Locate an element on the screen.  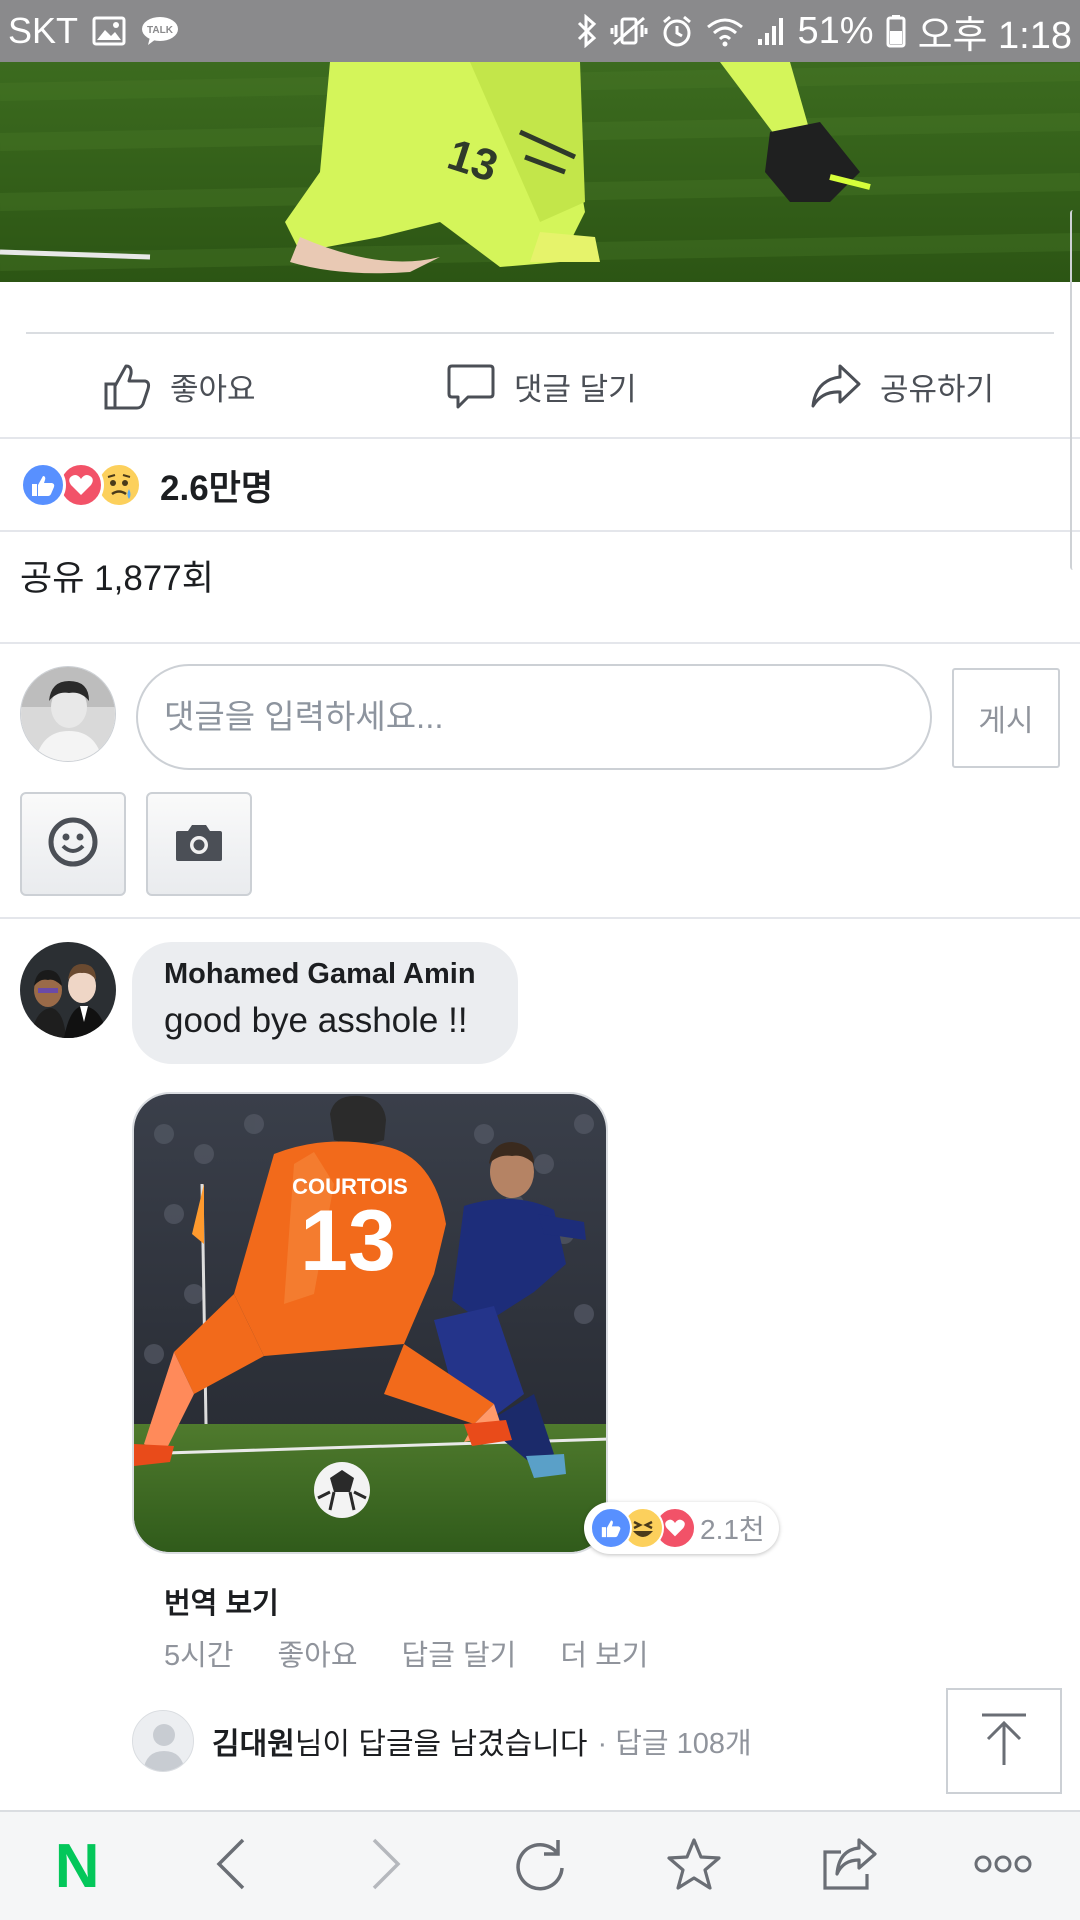
share-page-button is located at coordinates (849, 1866).